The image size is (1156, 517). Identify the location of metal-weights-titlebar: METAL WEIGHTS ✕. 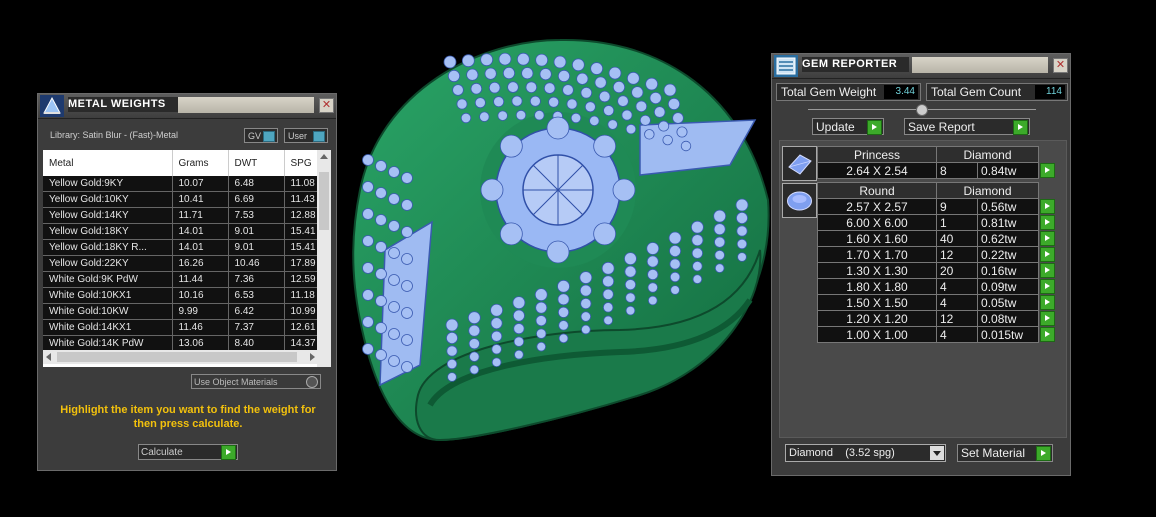
(187, 106).